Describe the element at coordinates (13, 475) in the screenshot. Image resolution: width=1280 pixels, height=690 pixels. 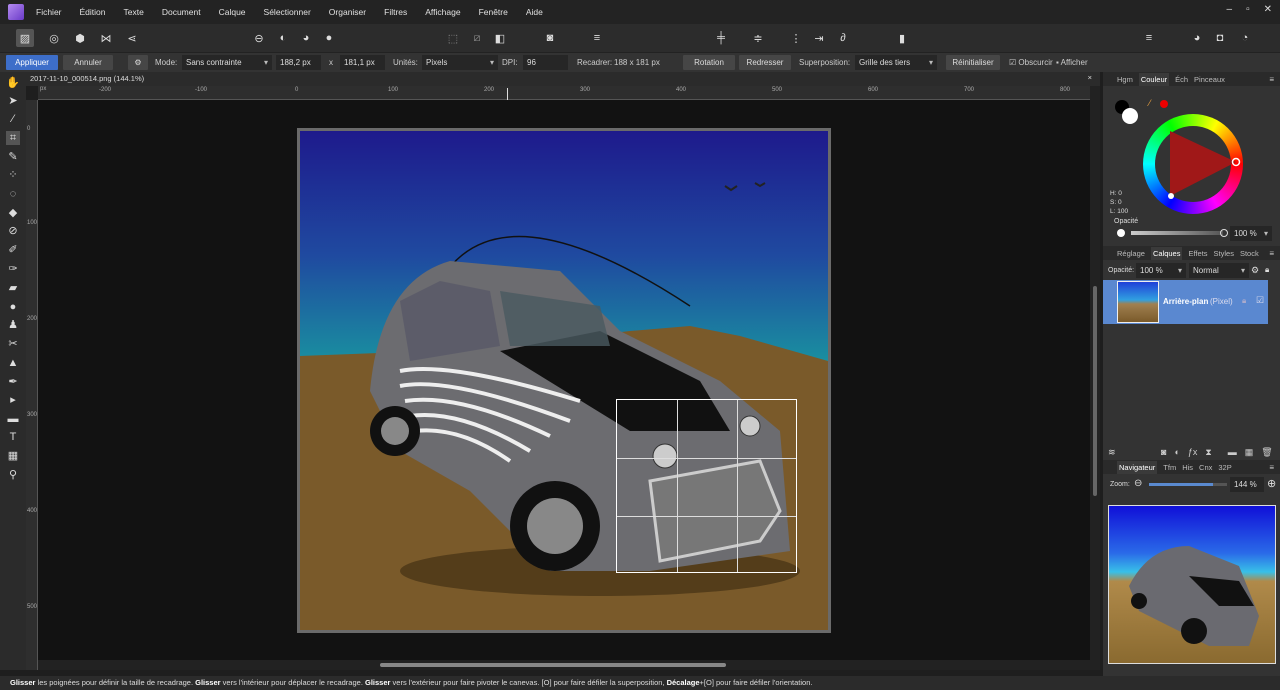
I see `zoom-tool-icon: ⚲` at that location.